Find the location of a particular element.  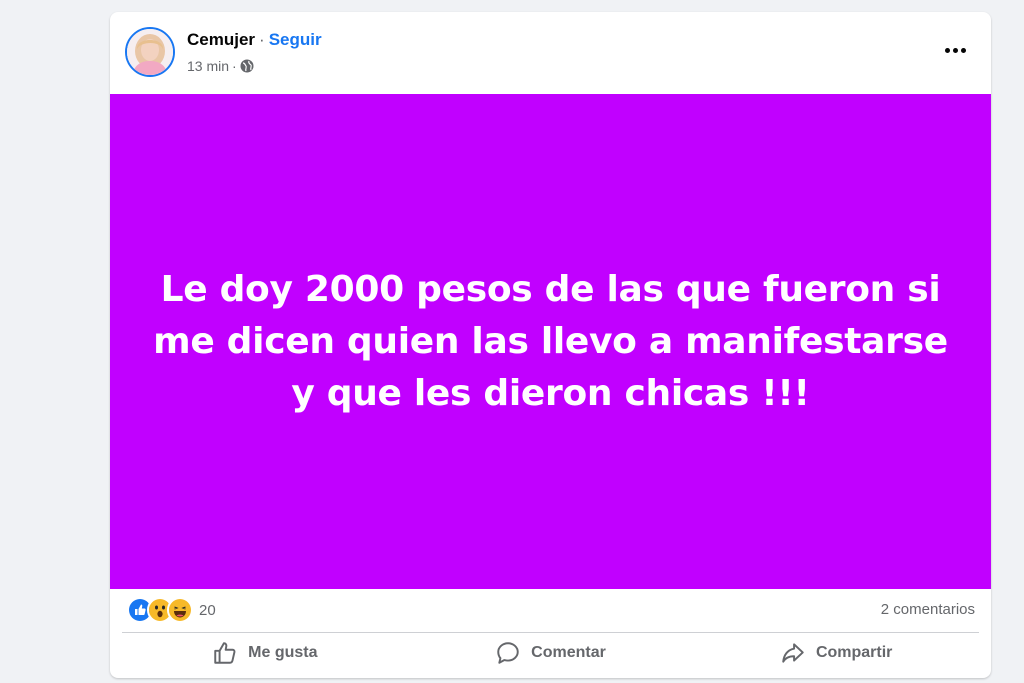

post-time: 13 min is located at coordinates (208, 66).